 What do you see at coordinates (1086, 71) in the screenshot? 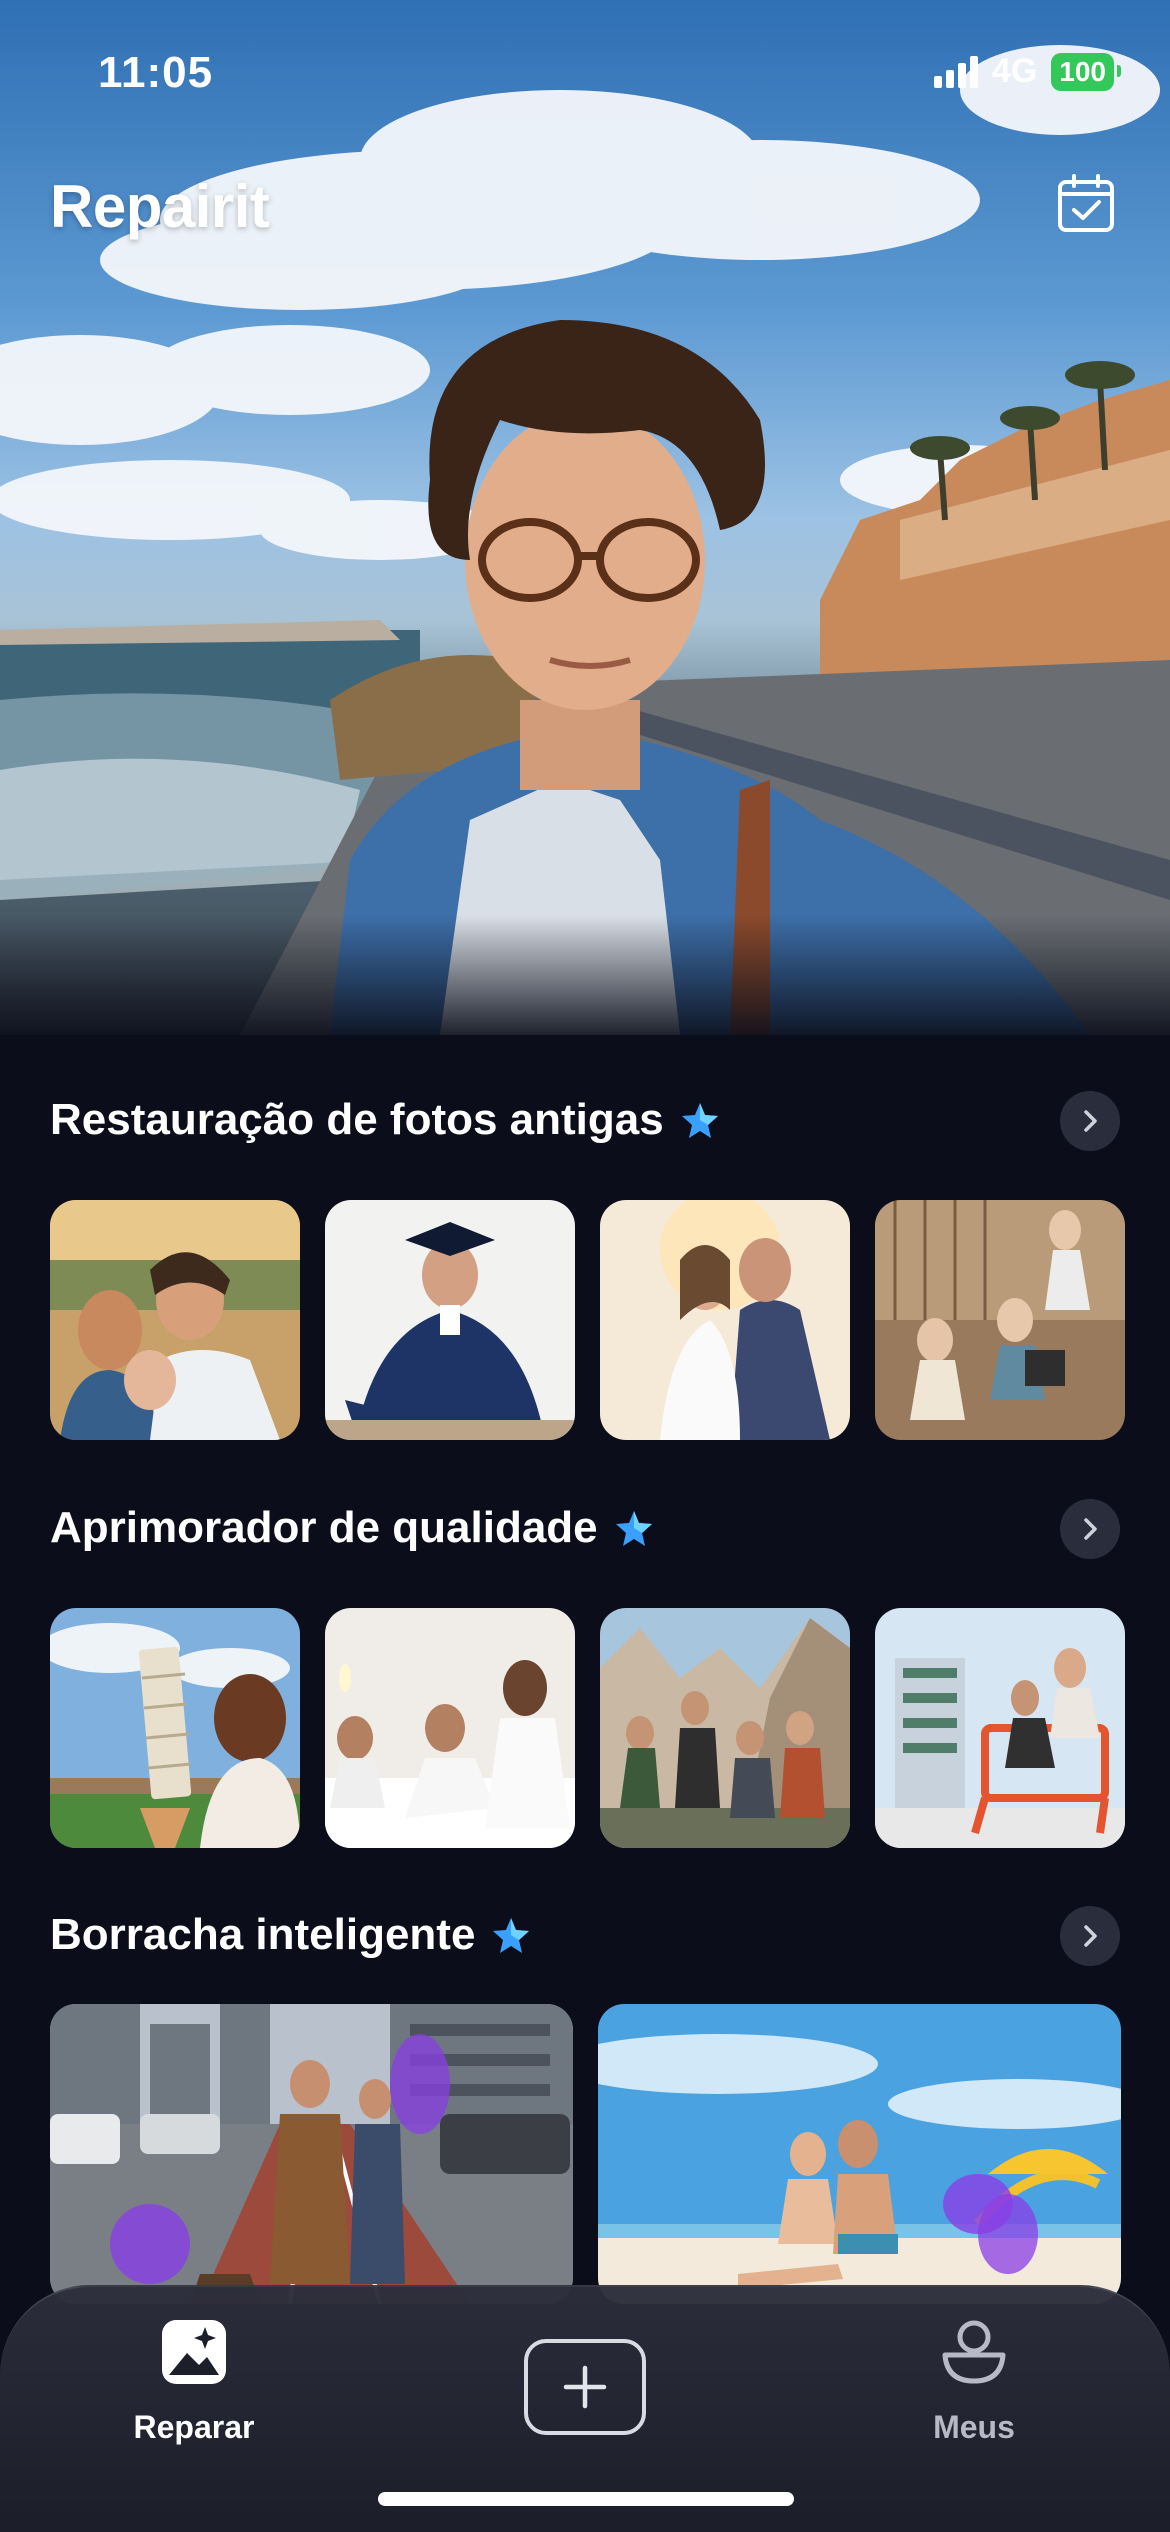
I see `battery-icon: 100` at bounding box center [1086, 71].